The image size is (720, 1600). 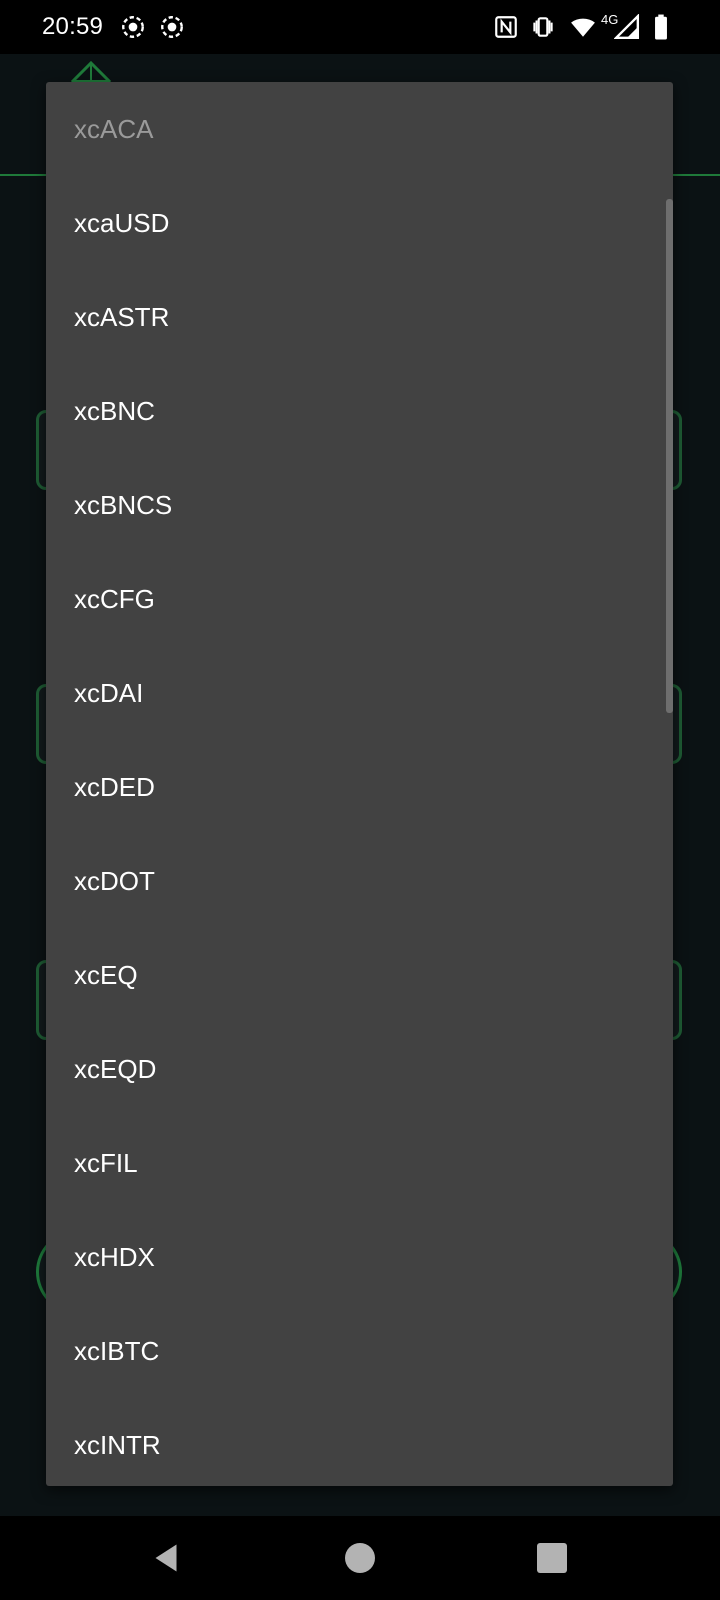 What do you see at coordinates (359, 787) in the screenshot?
I see `dropdown-item-xcded: xcDED` at bounding box center [359, 787].